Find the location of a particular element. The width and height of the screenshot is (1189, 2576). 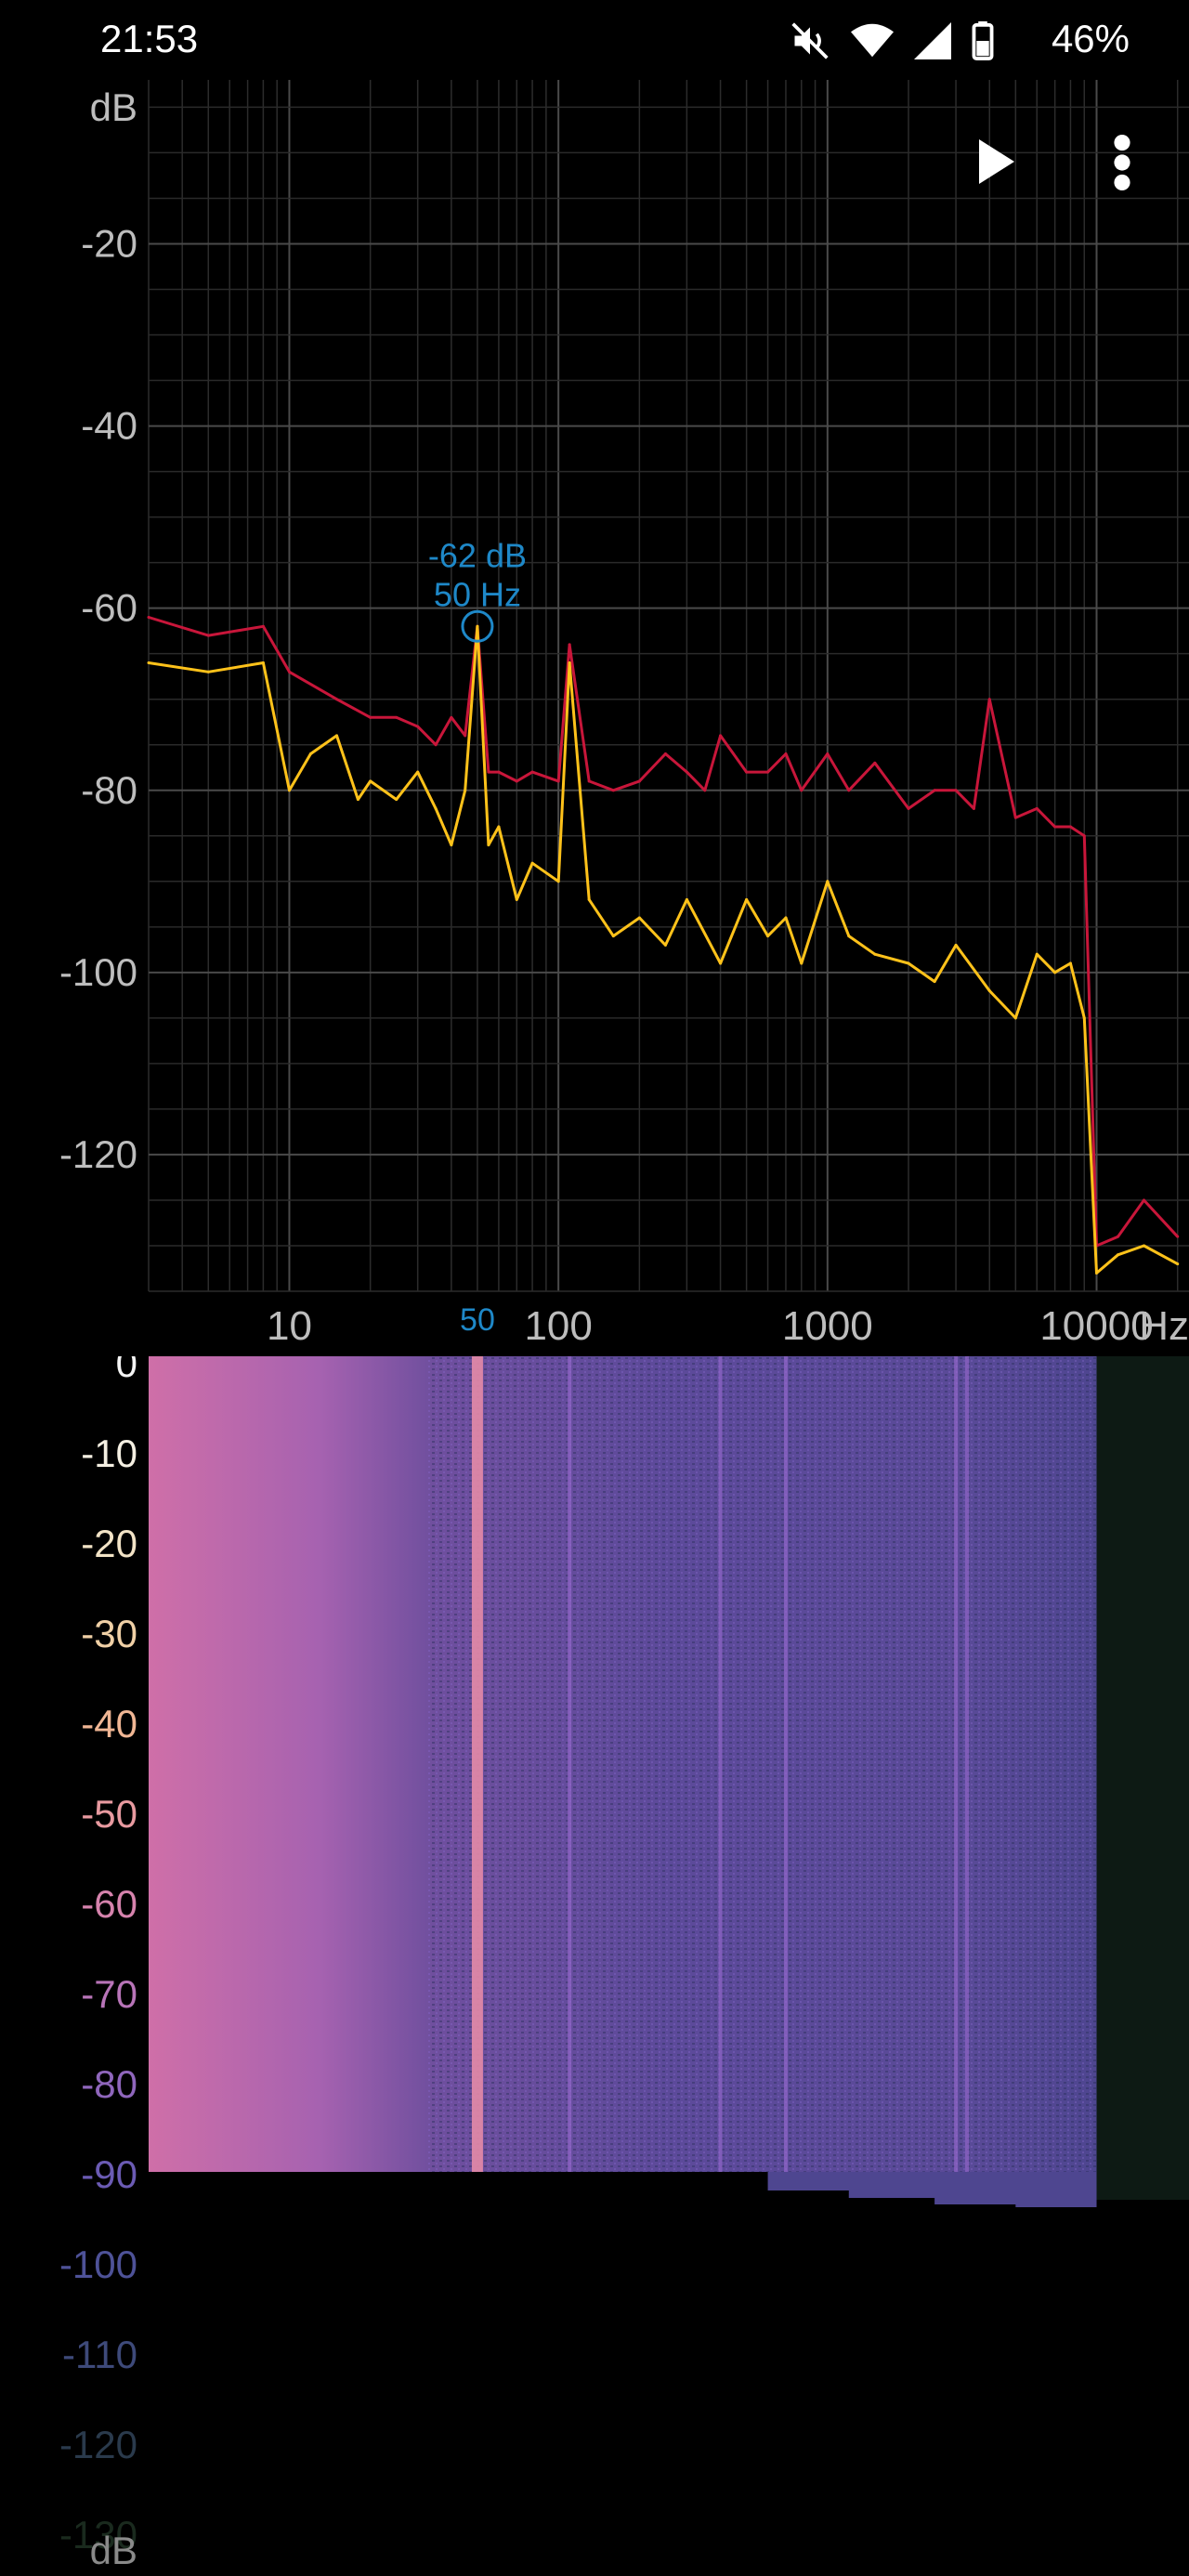

db-scale-label: -10 is located at coordinates (109, 1453).